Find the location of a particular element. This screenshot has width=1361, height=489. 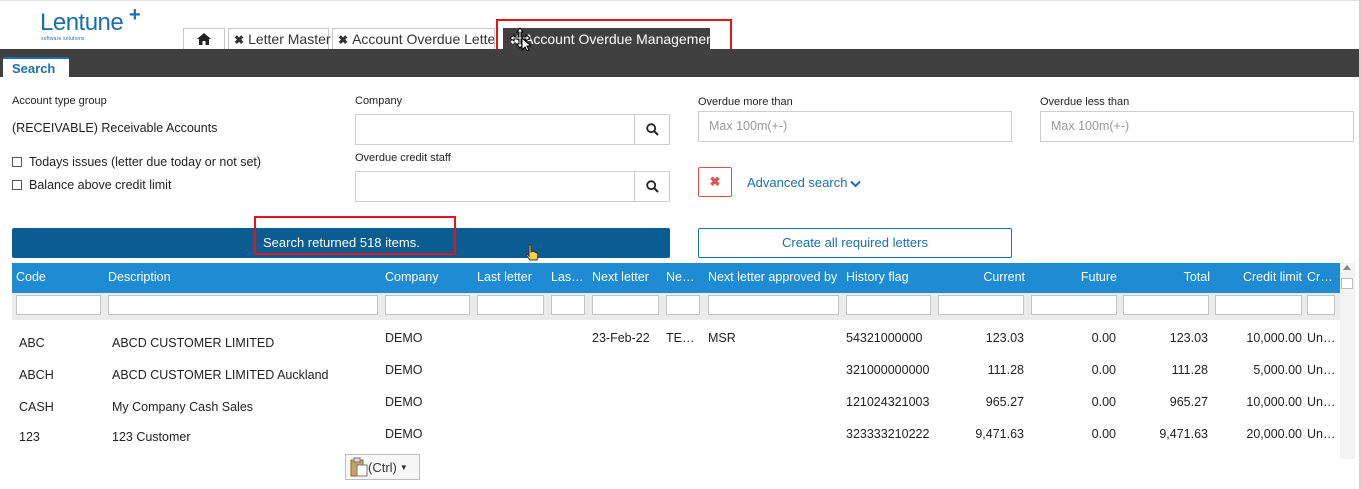

filter-input-last-letter is located at coordinates (510, 305).